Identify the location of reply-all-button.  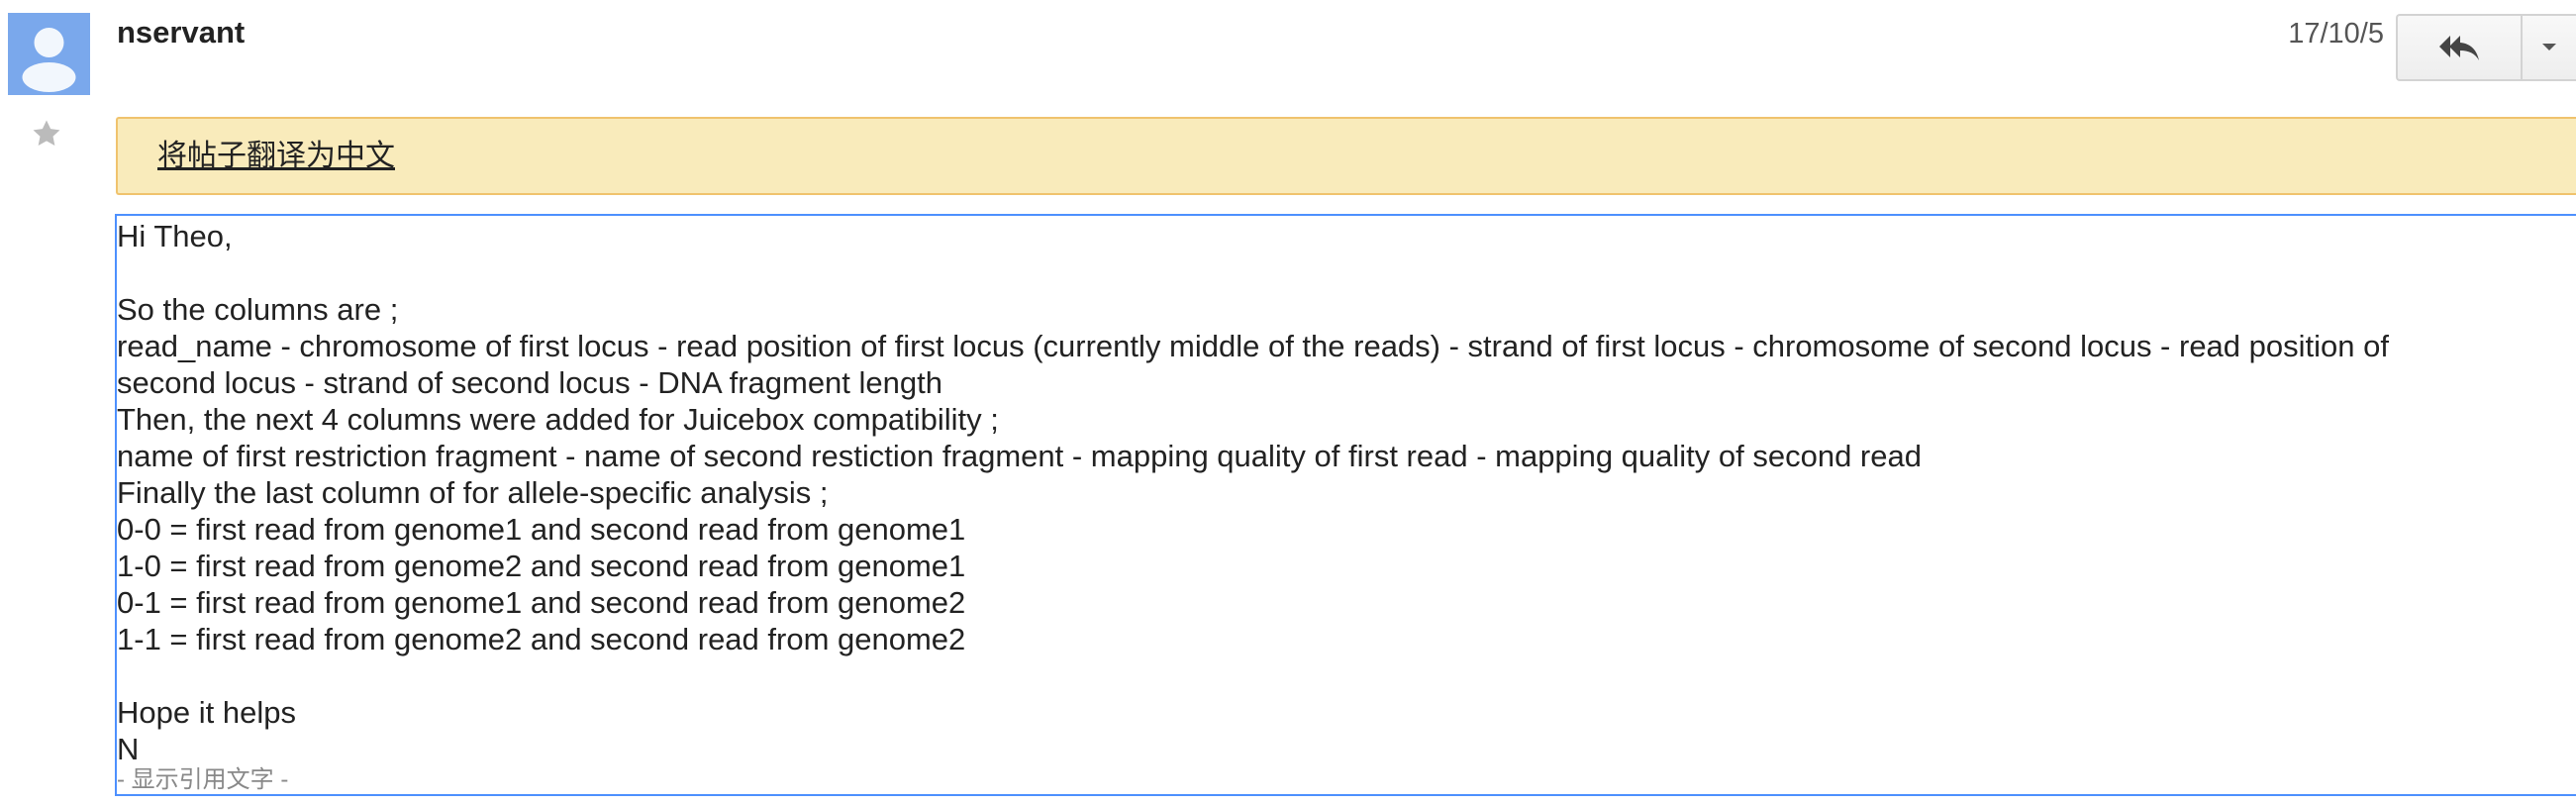
(2459, 47).